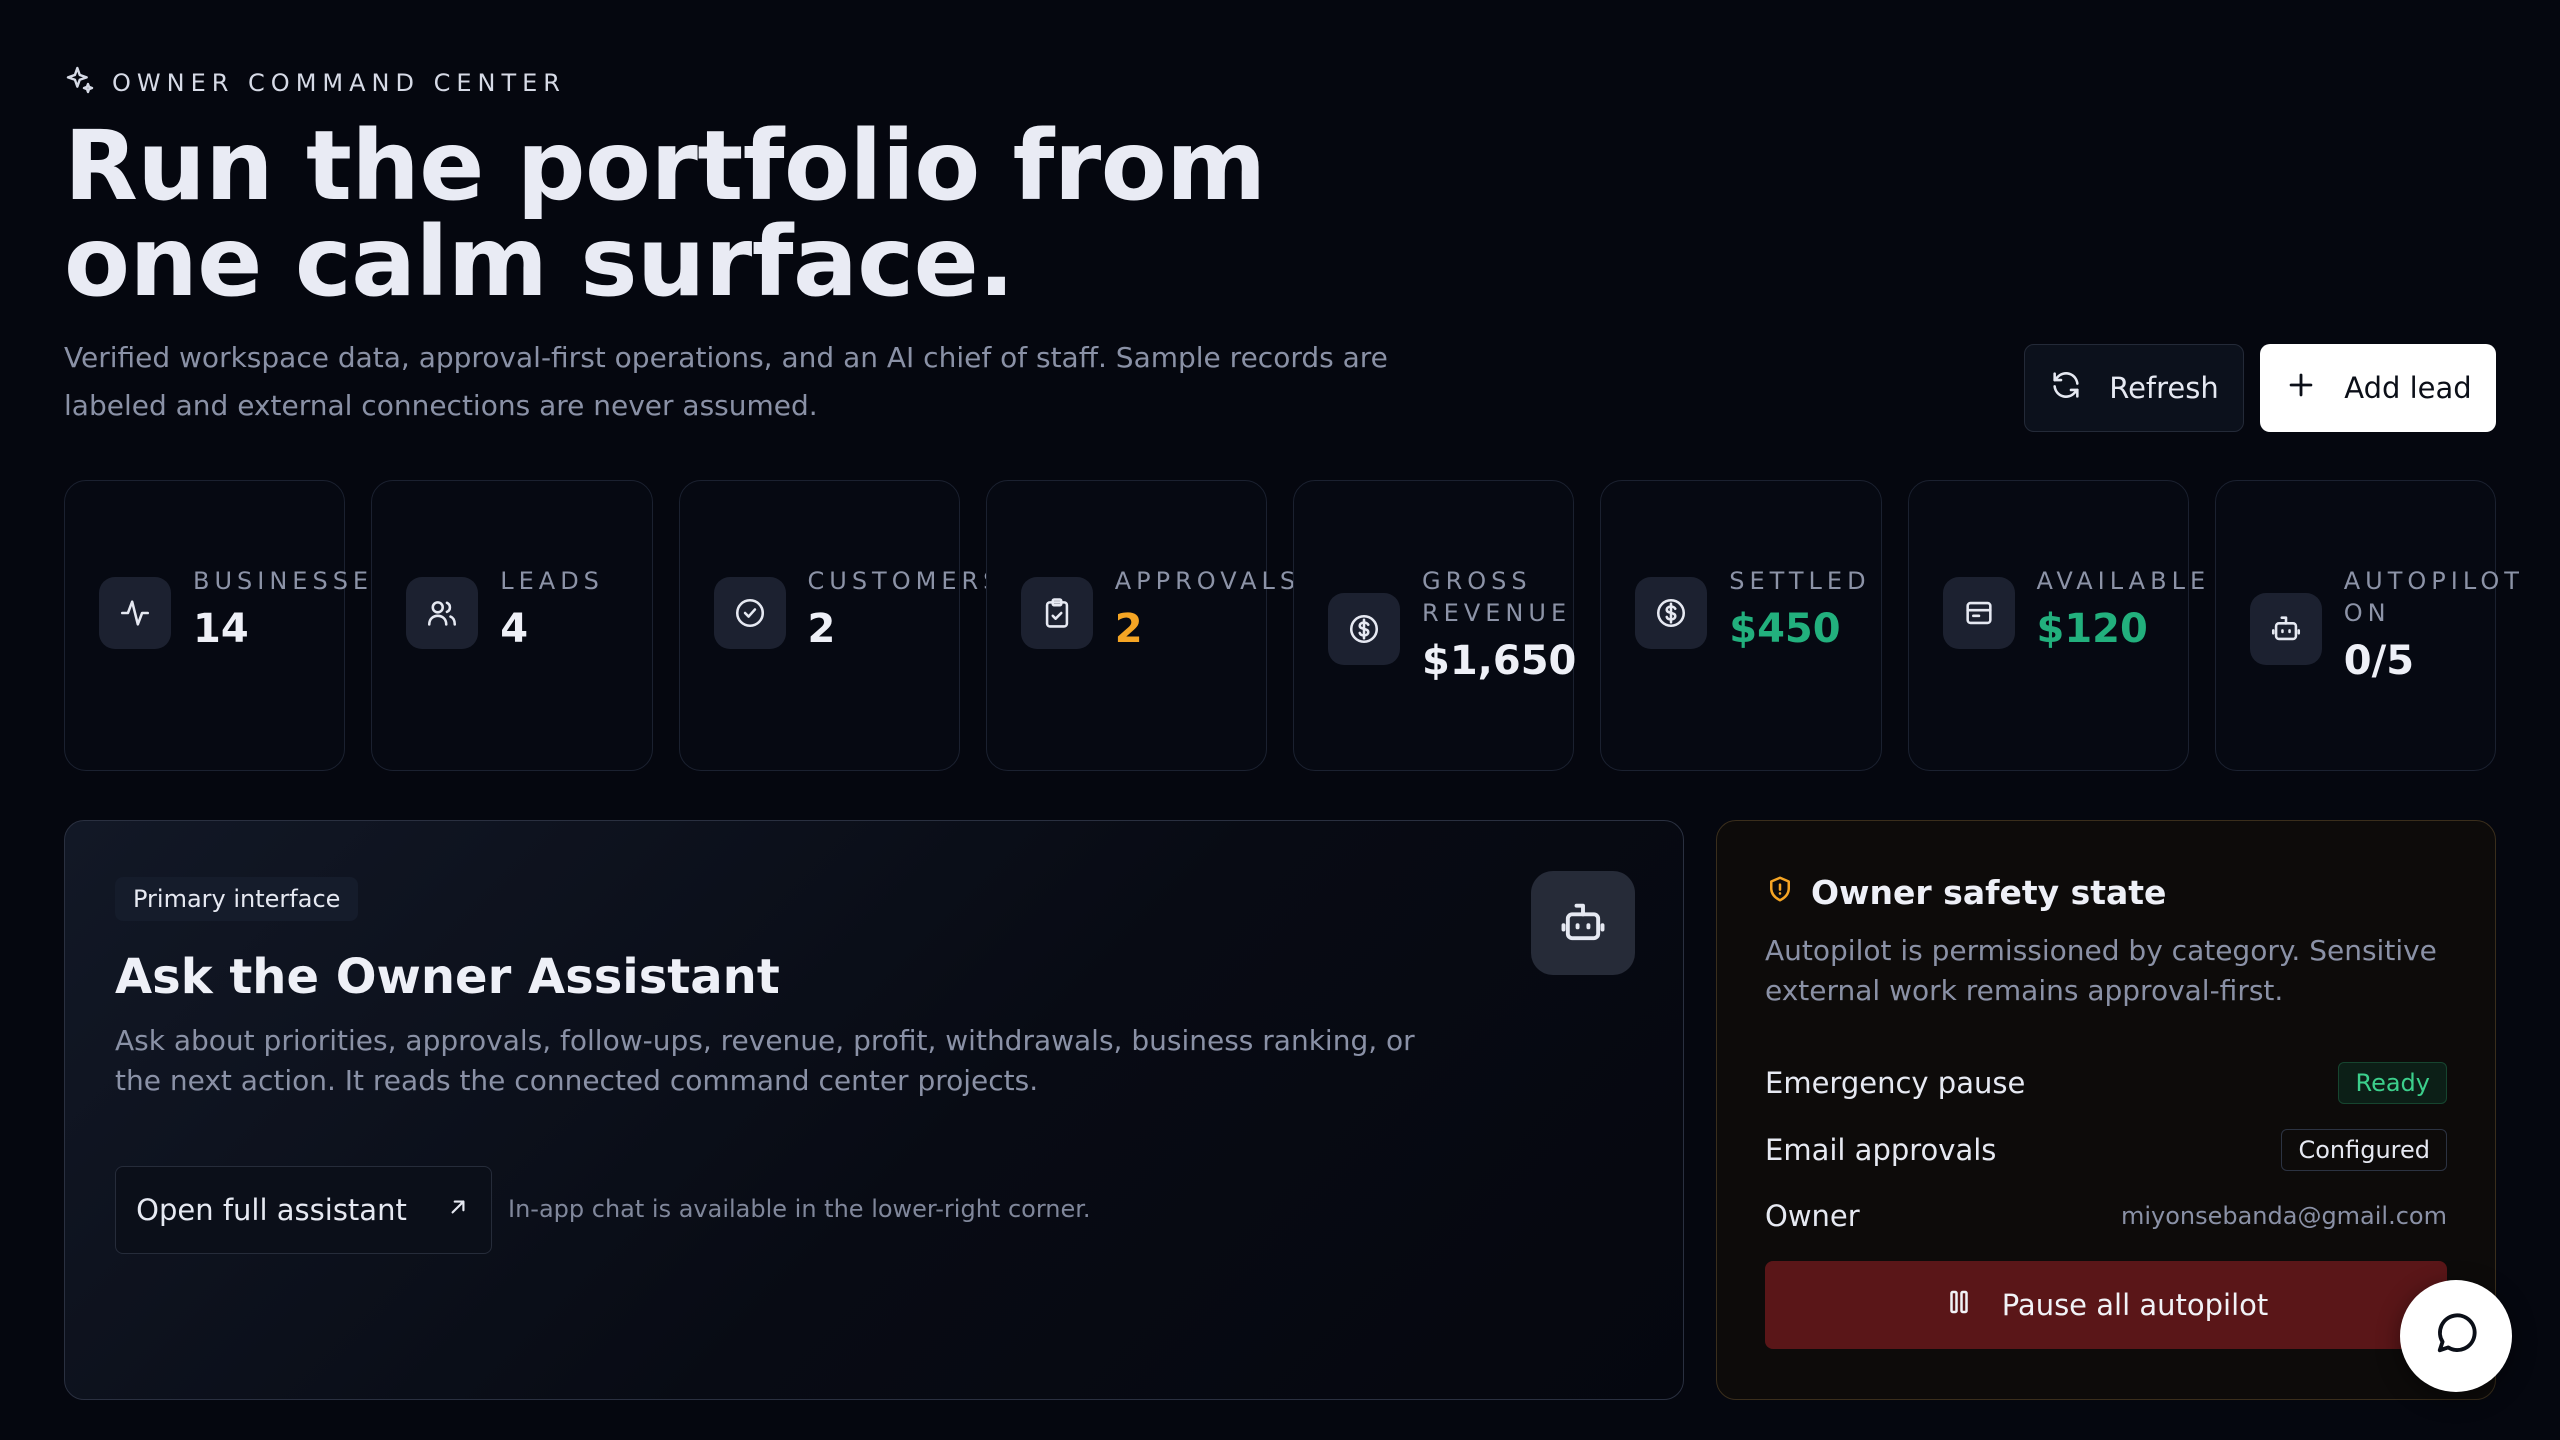 The width and height of the screenshot is (2560, 1440). I want to click on emergency-pause-row: Emergency pause Ready, so click(2106, 1083).